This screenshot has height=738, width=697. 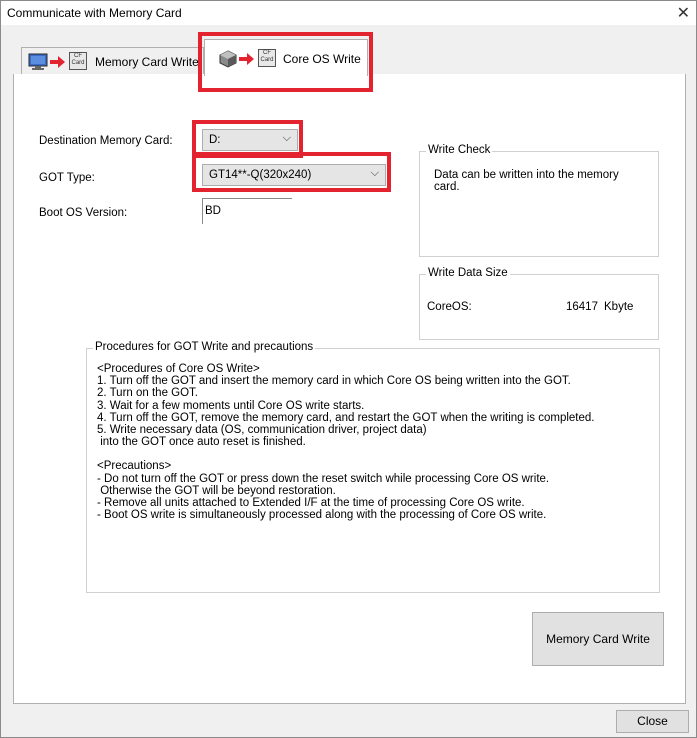 What do you see at coordinates (346, 454) in the screenshot?
I see `procedure-line` at bounding box center [346, 454].